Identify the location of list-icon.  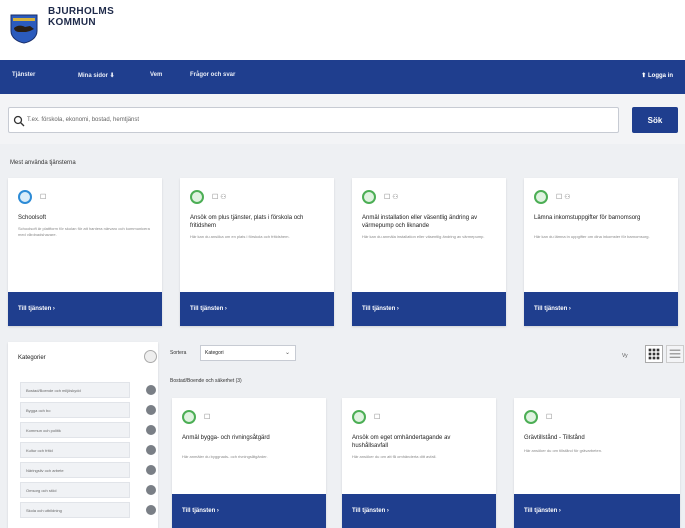
(675, 353).